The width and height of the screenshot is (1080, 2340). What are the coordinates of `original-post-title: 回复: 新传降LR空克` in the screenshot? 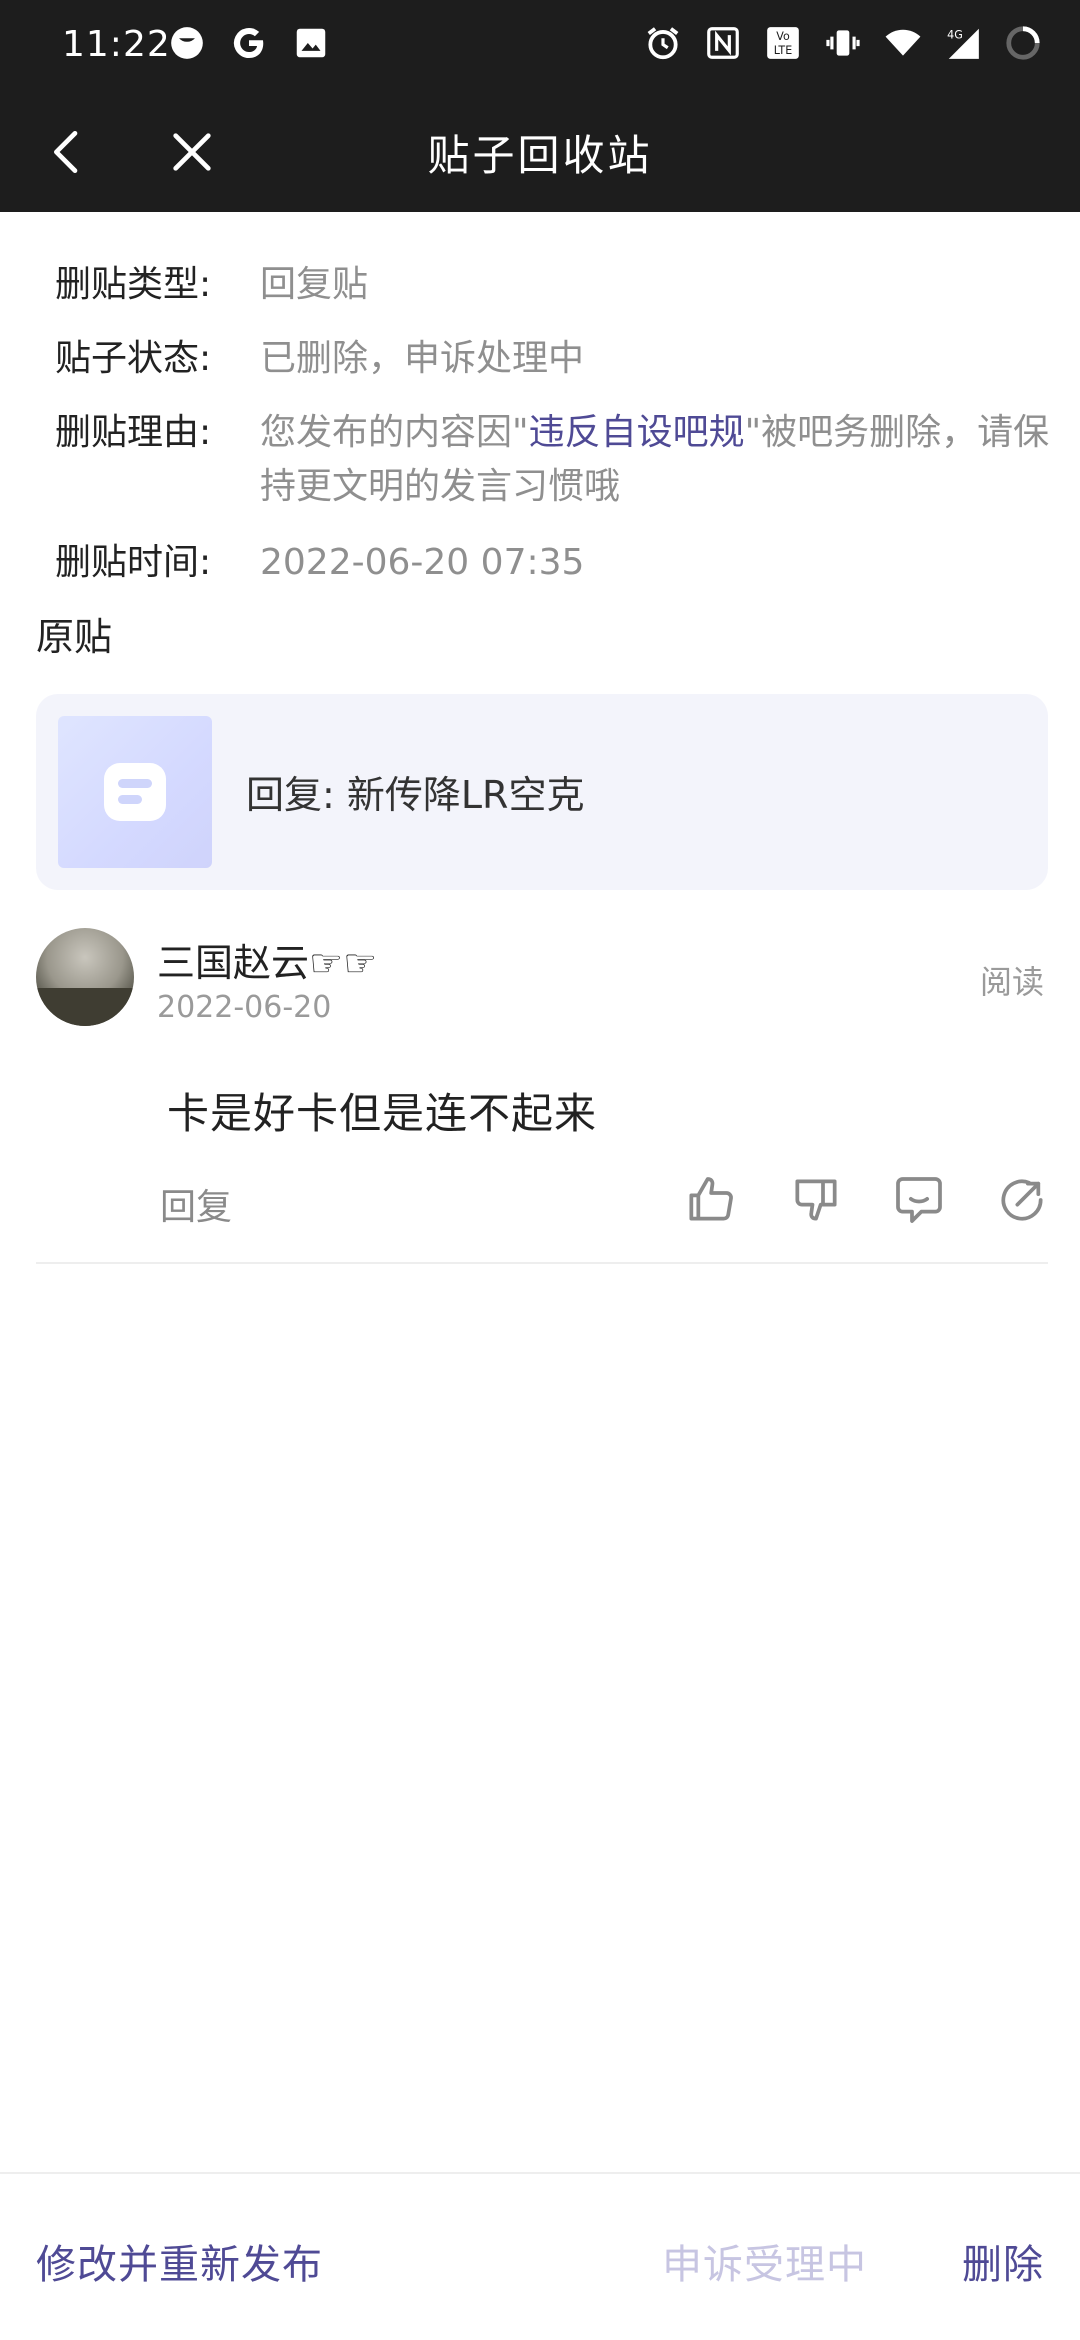 It's located at (415, 795).